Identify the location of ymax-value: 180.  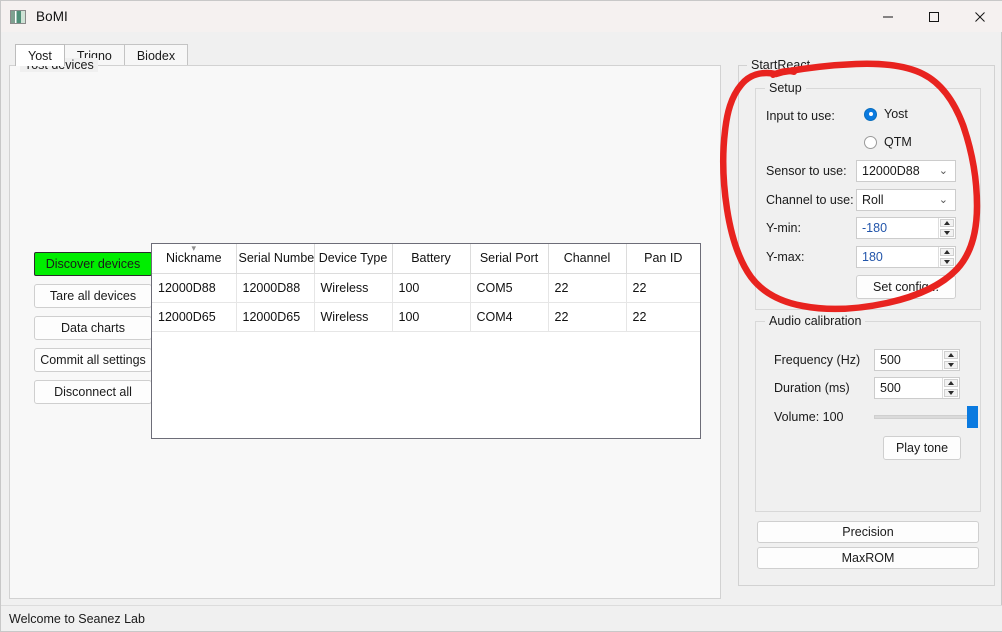
(872, 257).